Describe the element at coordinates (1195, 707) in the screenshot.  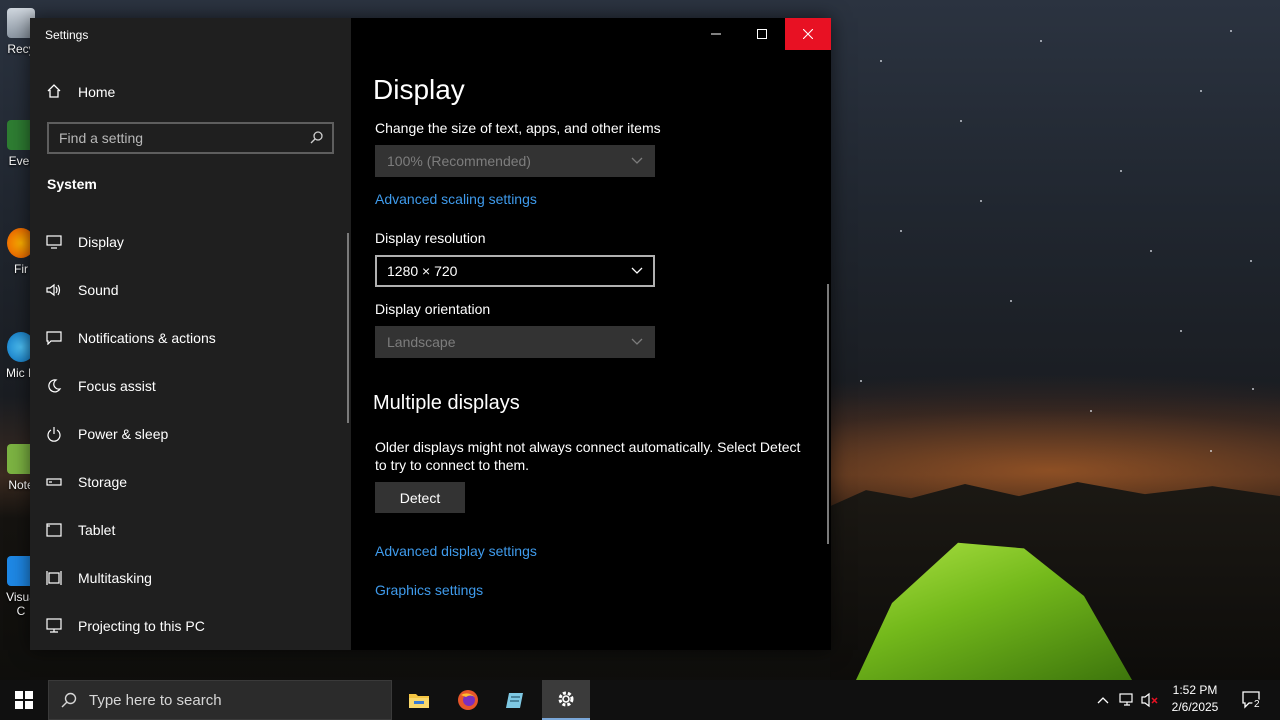
I see `clock-date: 2/6/2025` at that location.